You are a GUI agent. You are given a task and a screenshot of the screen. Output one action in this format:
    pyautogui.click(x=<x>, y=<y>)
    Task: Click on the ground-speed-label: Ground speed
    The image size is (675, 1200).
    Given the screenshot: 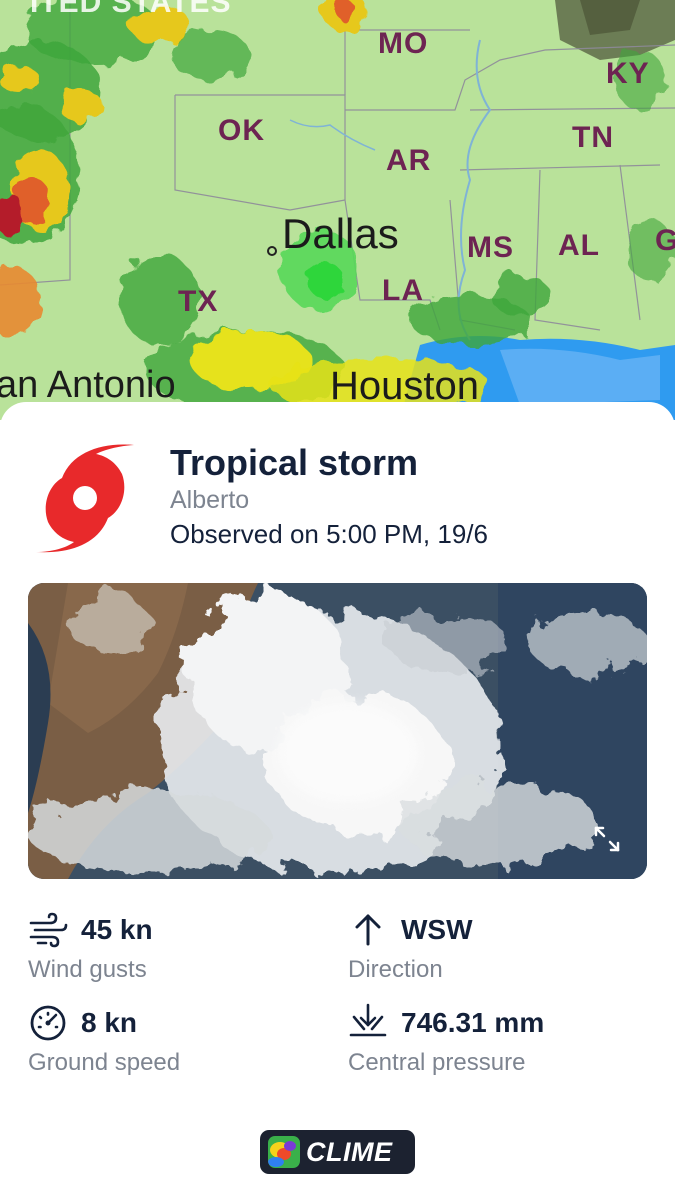 What is the action you would take?
    pyautogui.click(x=104, y=1062)
    